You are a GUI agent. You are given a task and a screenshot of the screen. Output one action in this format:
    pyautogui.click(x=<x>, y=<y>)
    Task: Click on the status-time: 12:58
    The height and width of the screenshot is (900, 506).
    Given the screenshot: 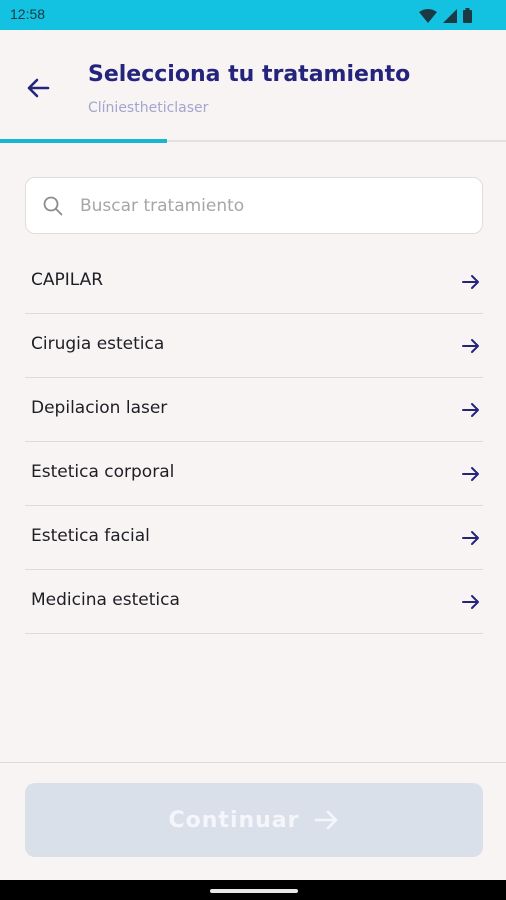 What is the action you would take?
    pyautogui.click(x=28, y=14)
    